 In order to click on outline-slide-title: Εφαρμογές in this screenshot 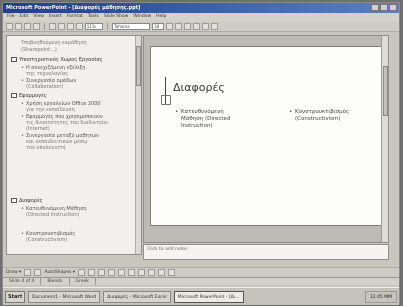, I will do `click(29, 96)`.